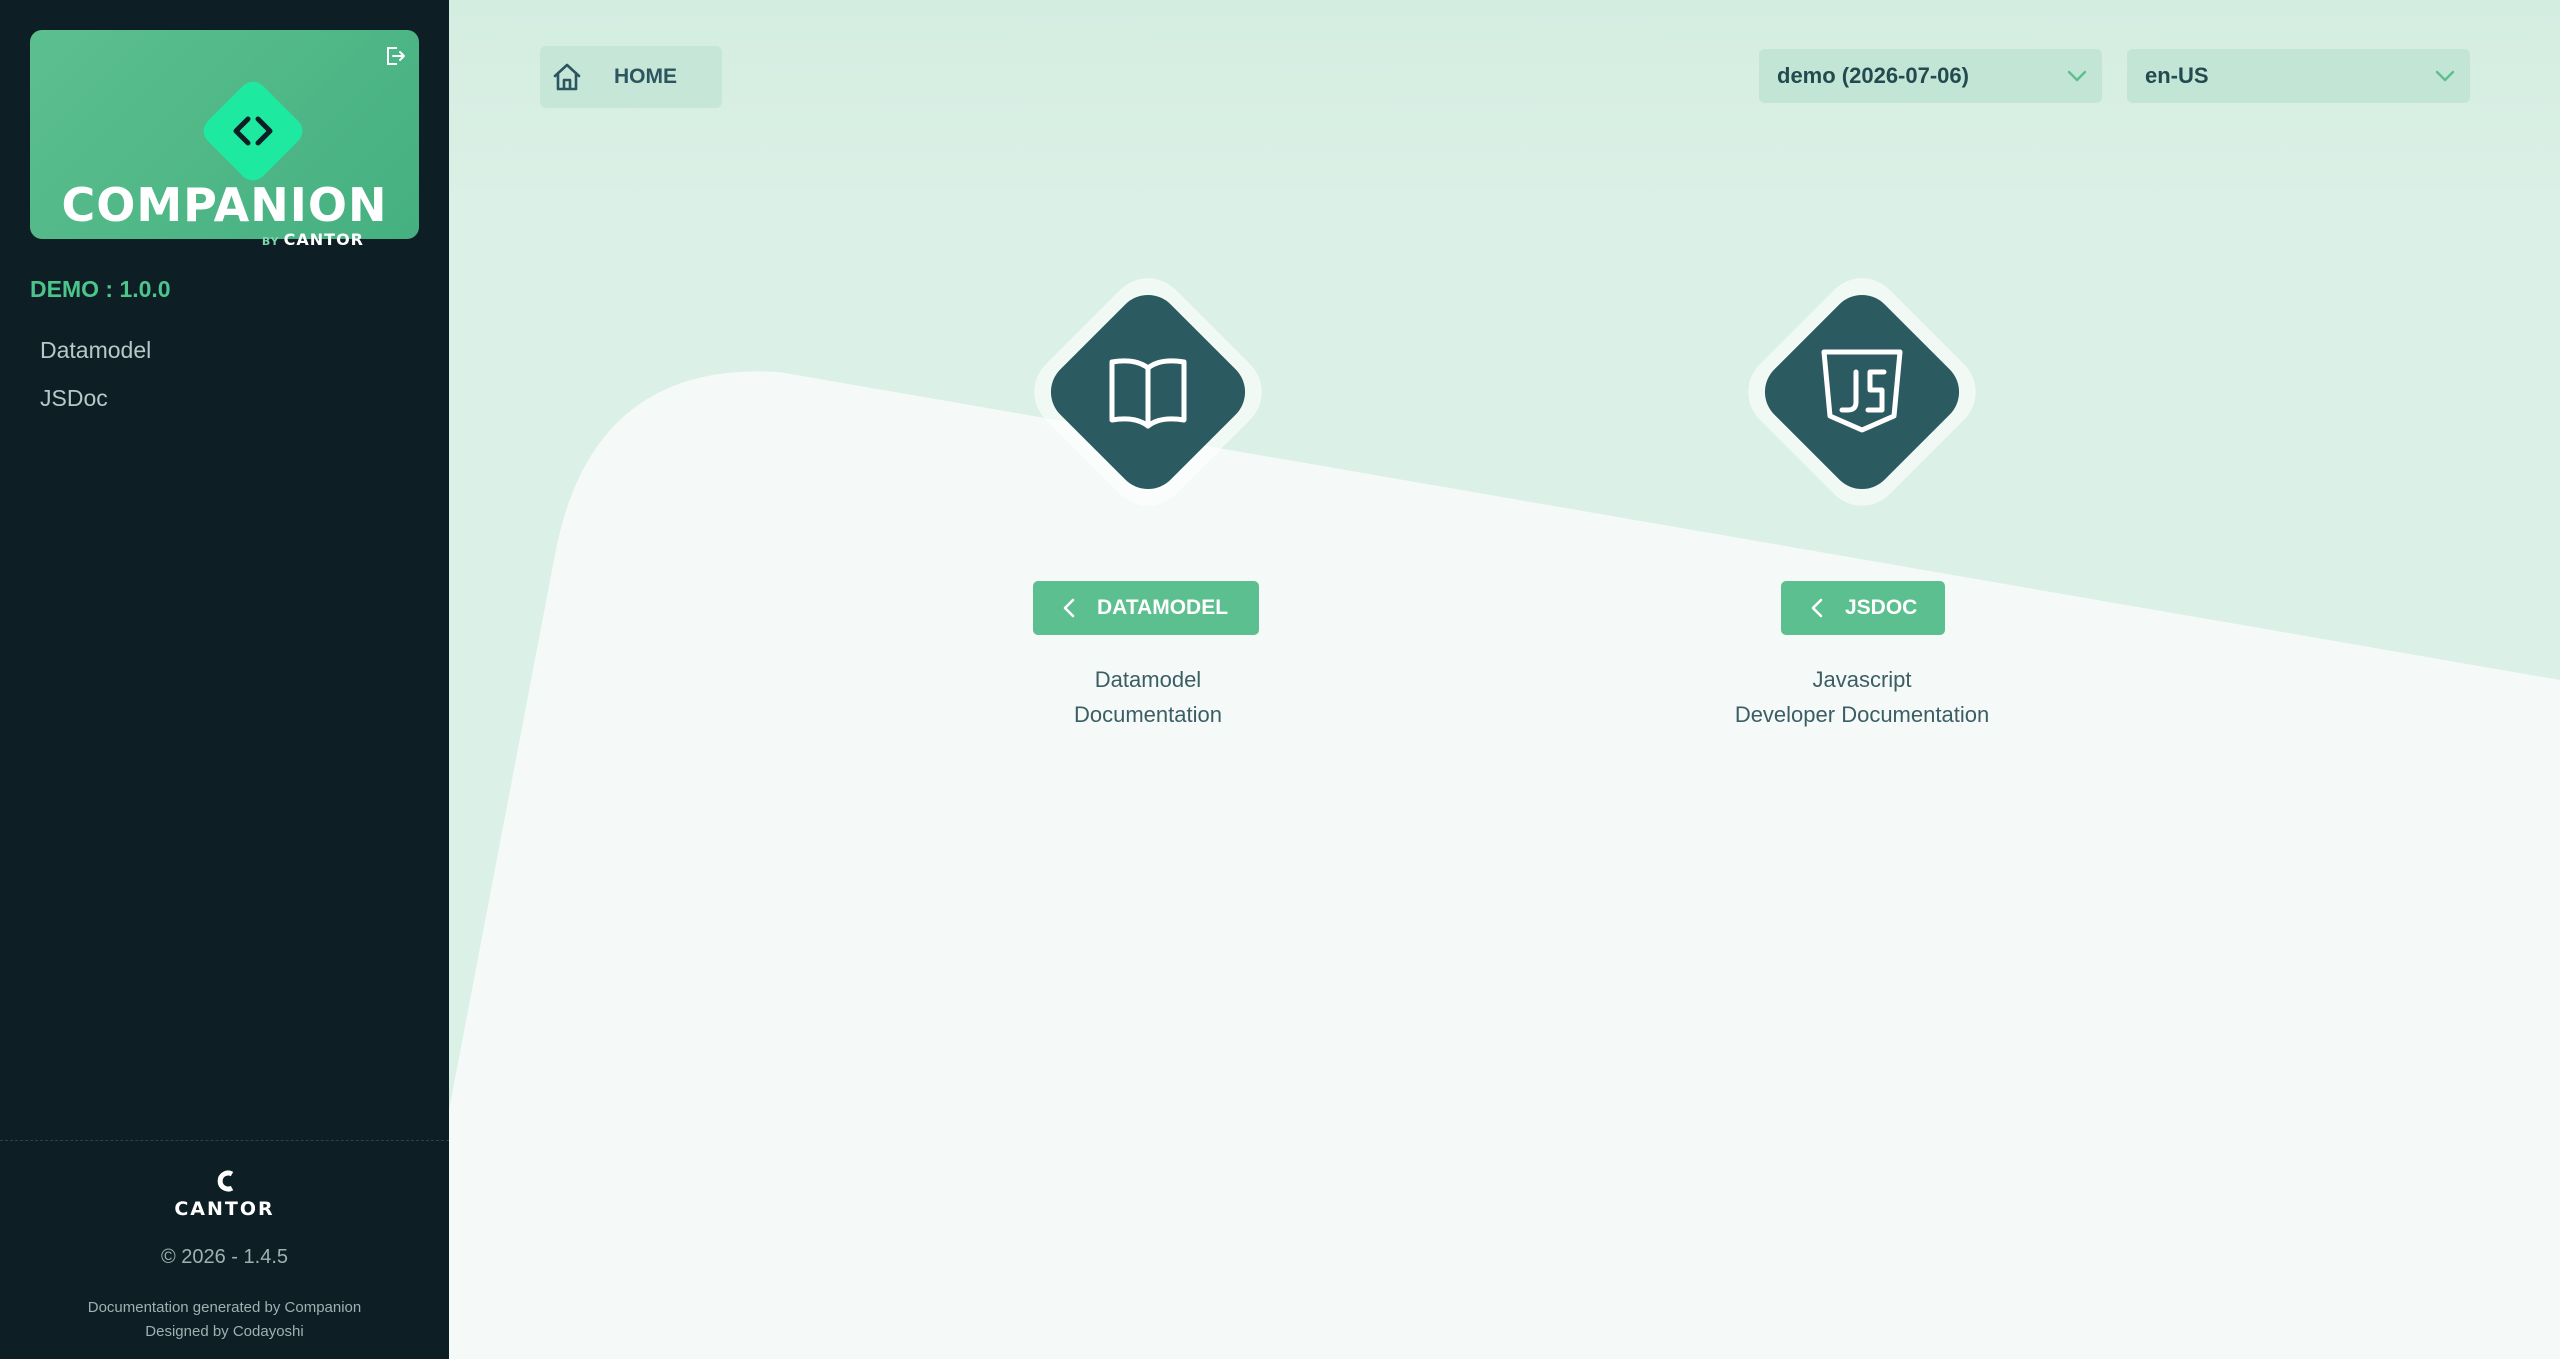  What do you see at coordinates (1163, 607) in the screenshot?
I see `datamodel-button-label: DATAMODEL` at bounding box center [1163, 607].